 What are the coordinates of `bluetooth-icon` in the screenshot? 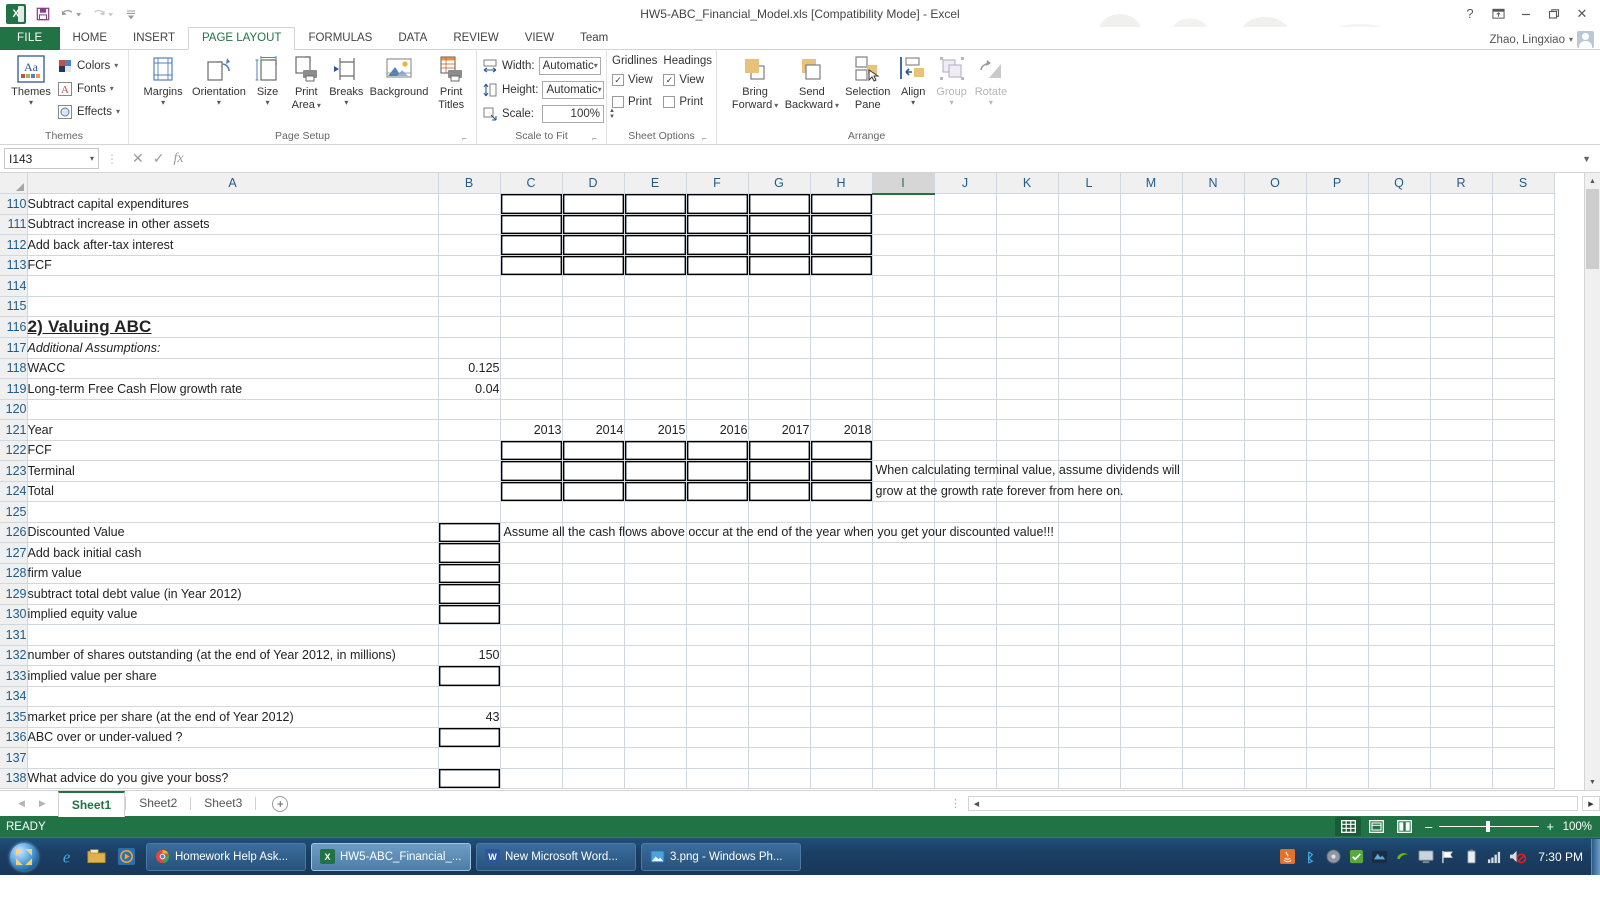 It's located at (1310, 856).